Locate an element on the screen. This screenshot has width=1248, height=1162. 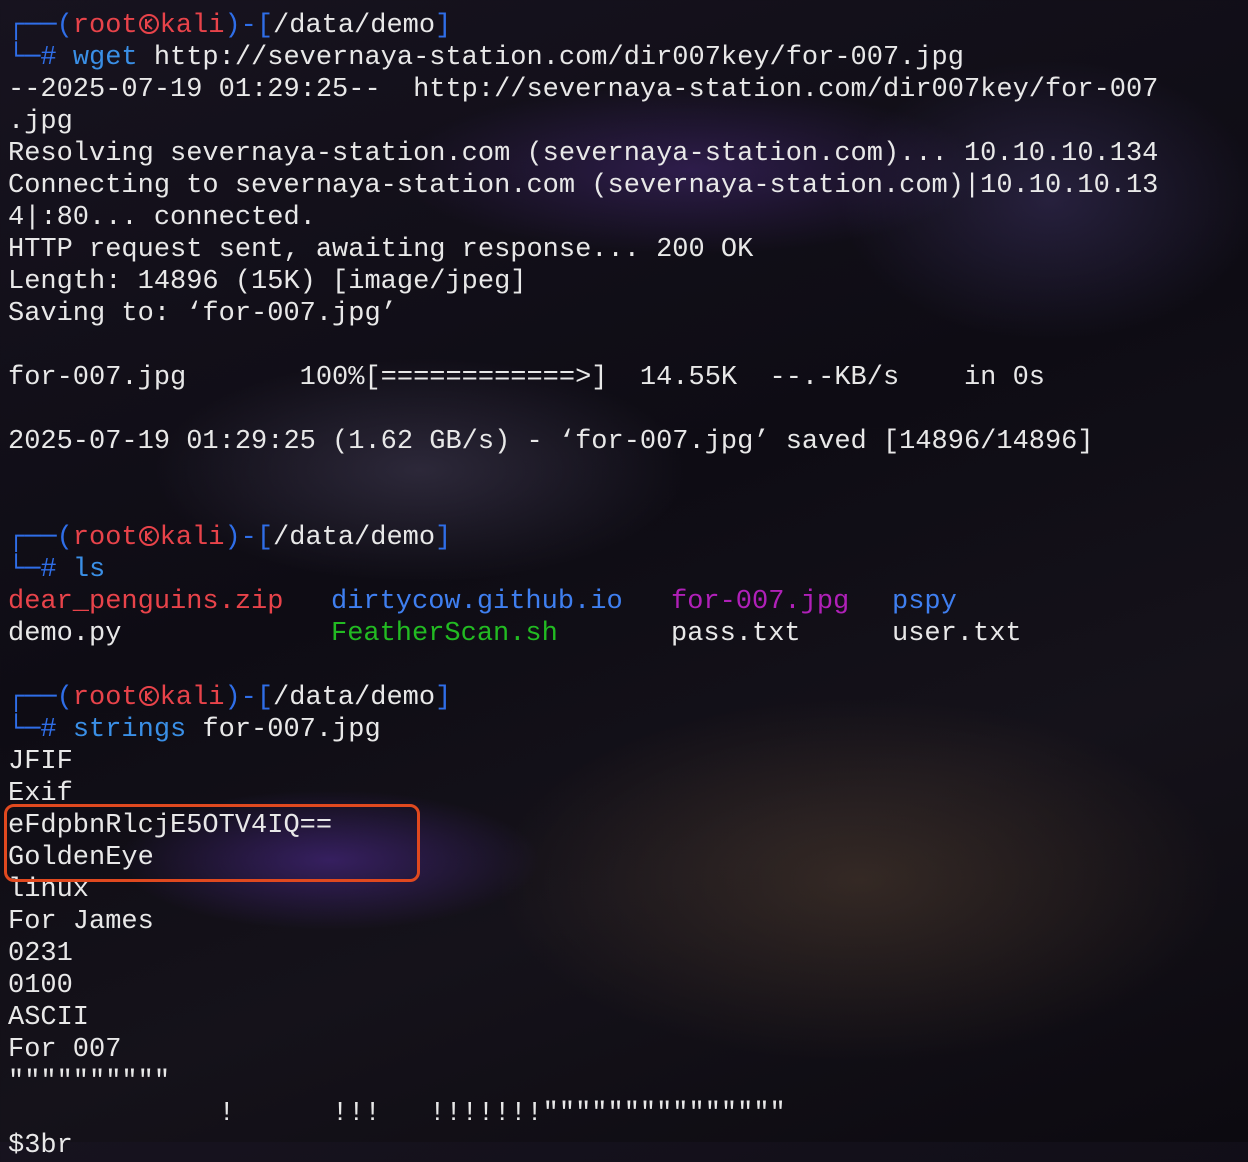
file-text: user.txt is located at coordinates (957, 634).